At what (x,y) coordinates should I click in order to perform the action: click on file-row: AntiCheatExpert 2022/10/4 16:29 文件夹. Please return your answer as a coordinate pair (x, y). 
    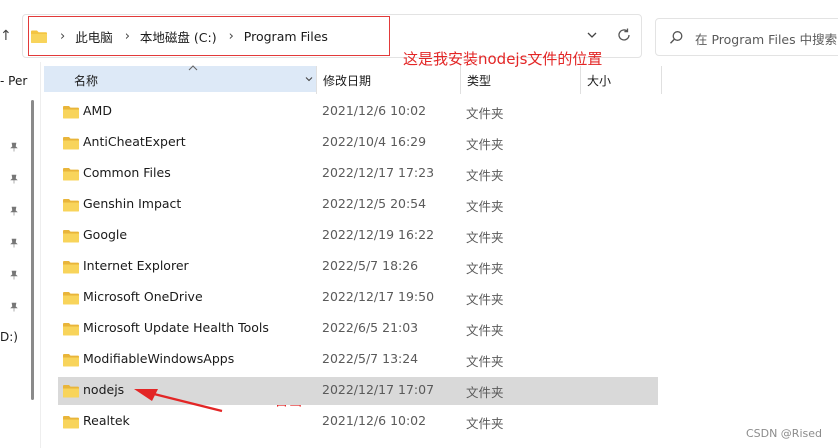
    Looking at the image, I should click on (358, 143).